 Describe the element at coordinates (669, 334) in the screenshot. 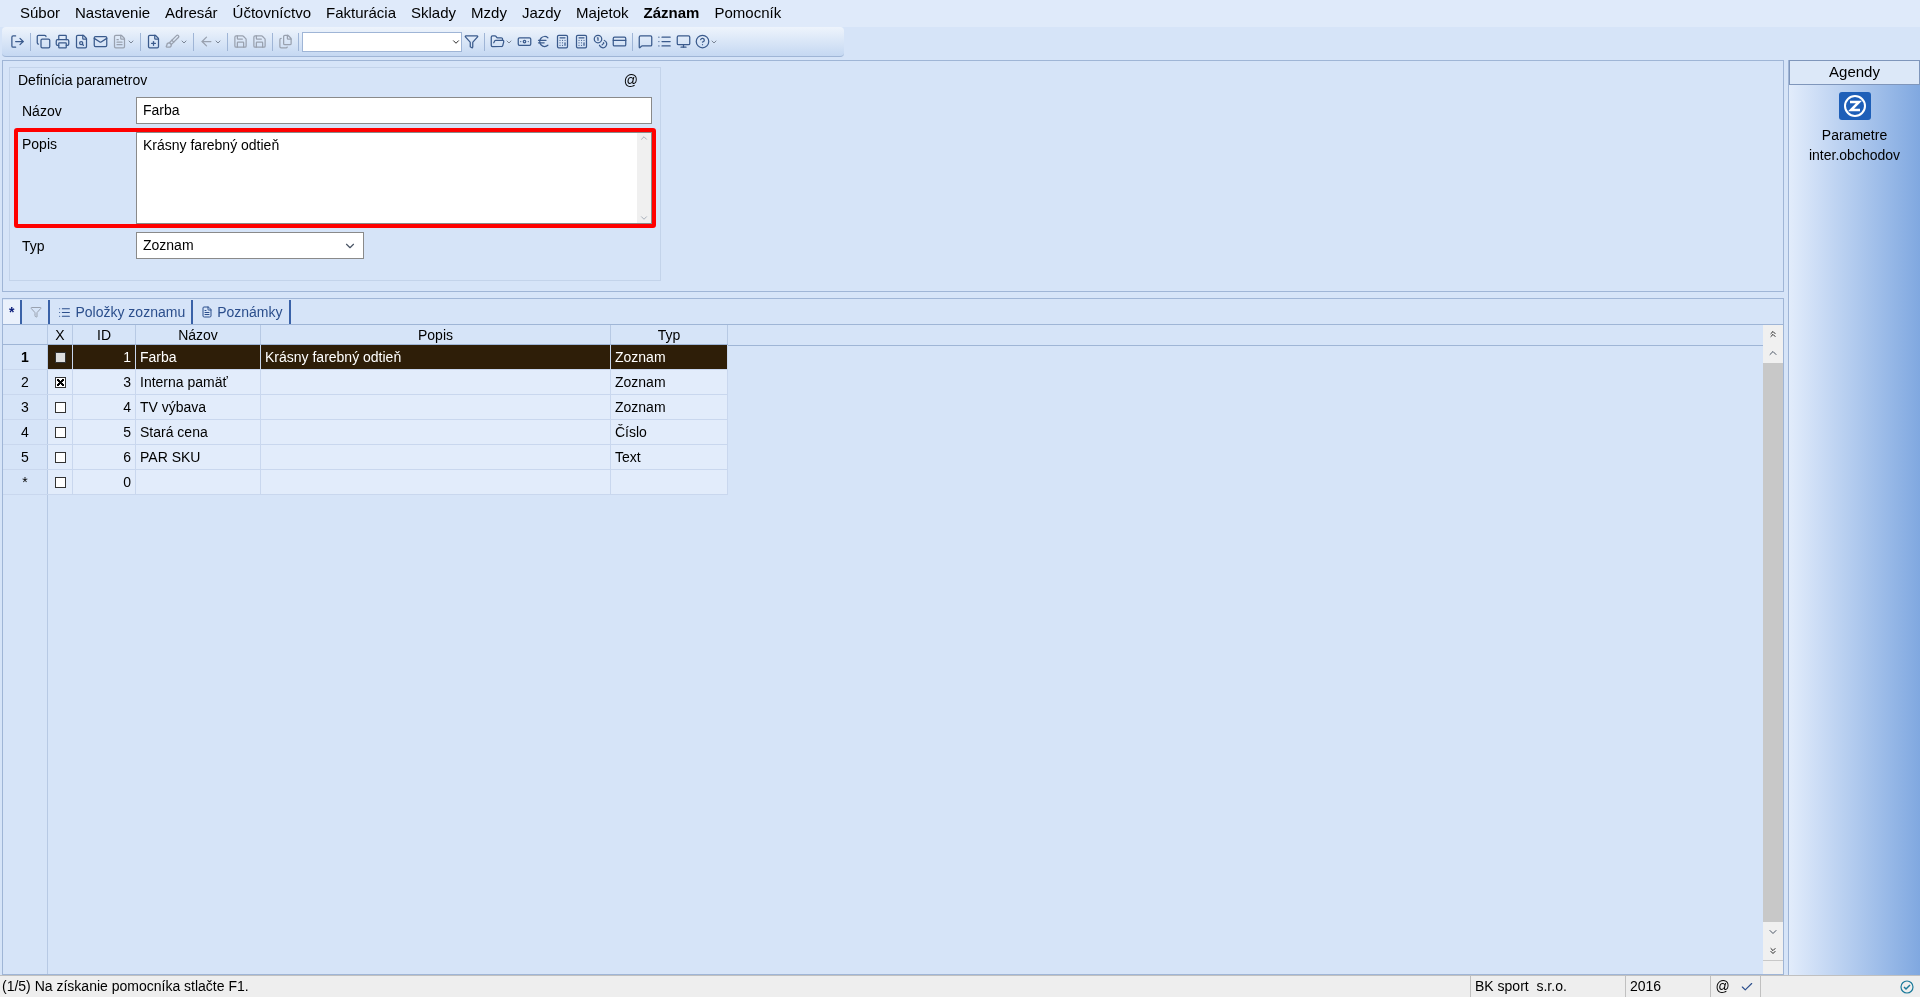

I see `column-header: Typ` at that location.